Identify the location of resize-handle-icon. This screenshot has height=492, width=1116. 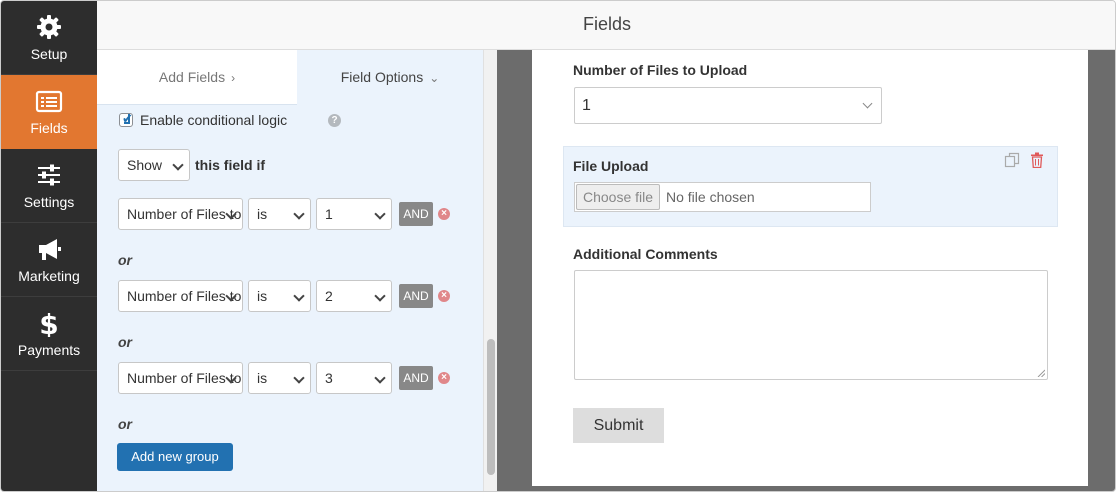
(1041, 373).